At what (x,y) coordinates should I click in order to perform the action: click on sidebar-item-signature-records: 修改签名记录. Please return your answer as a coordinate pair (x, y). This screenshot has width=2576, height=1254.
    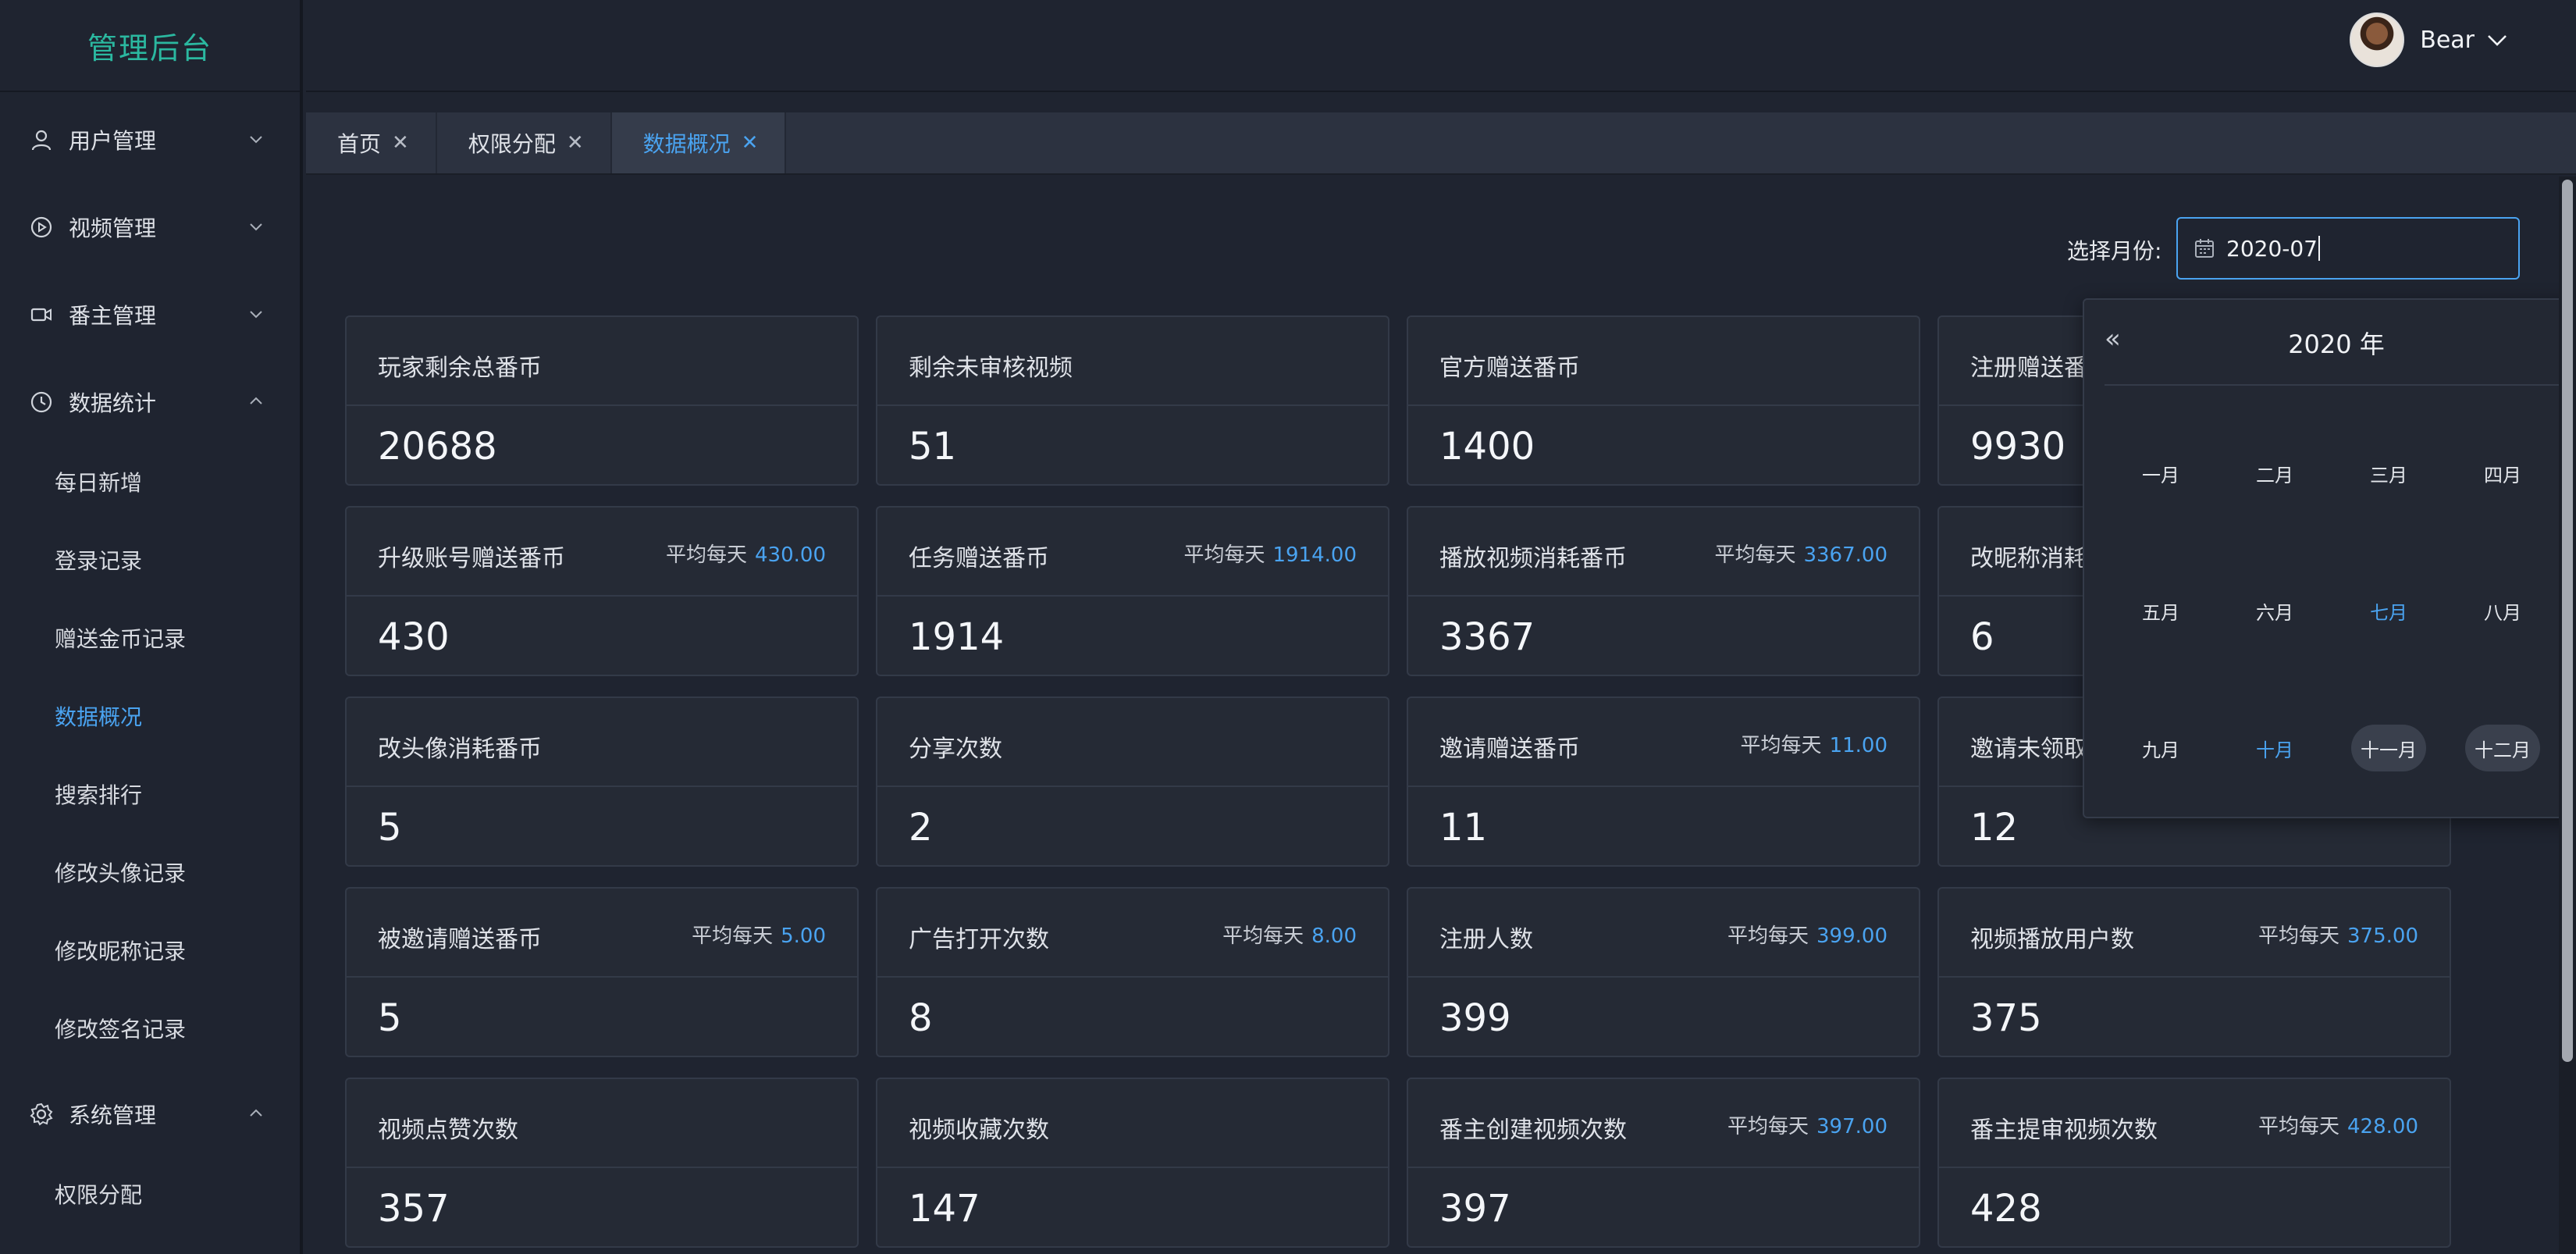
    Looking at the image, I should click on (150, 1028).